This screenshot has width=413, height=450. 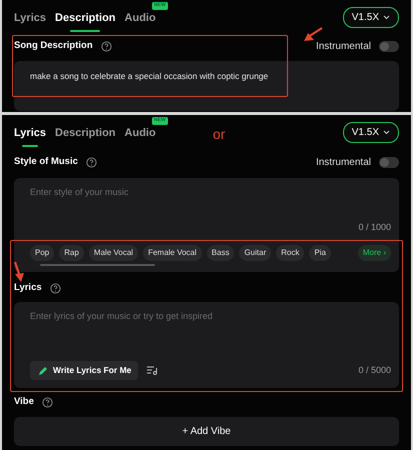 I want to click on genre-chip: Female Vocal, so click(x=172, y=253).